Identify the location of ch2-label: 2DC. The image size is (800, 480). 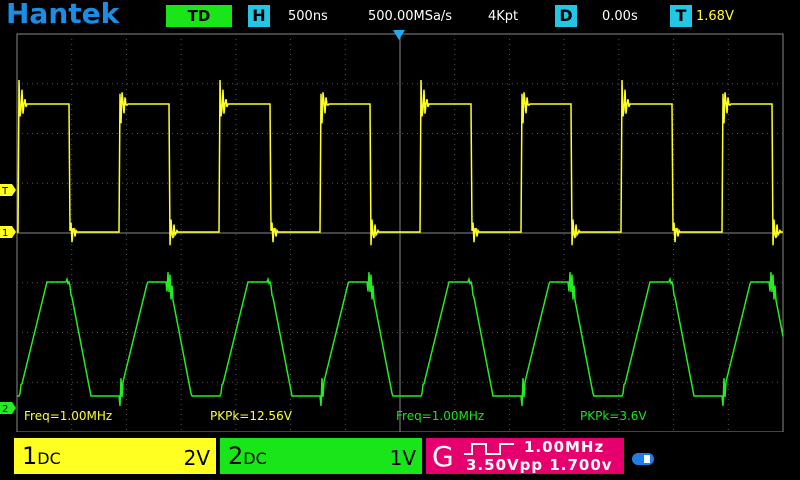
(247, 456).